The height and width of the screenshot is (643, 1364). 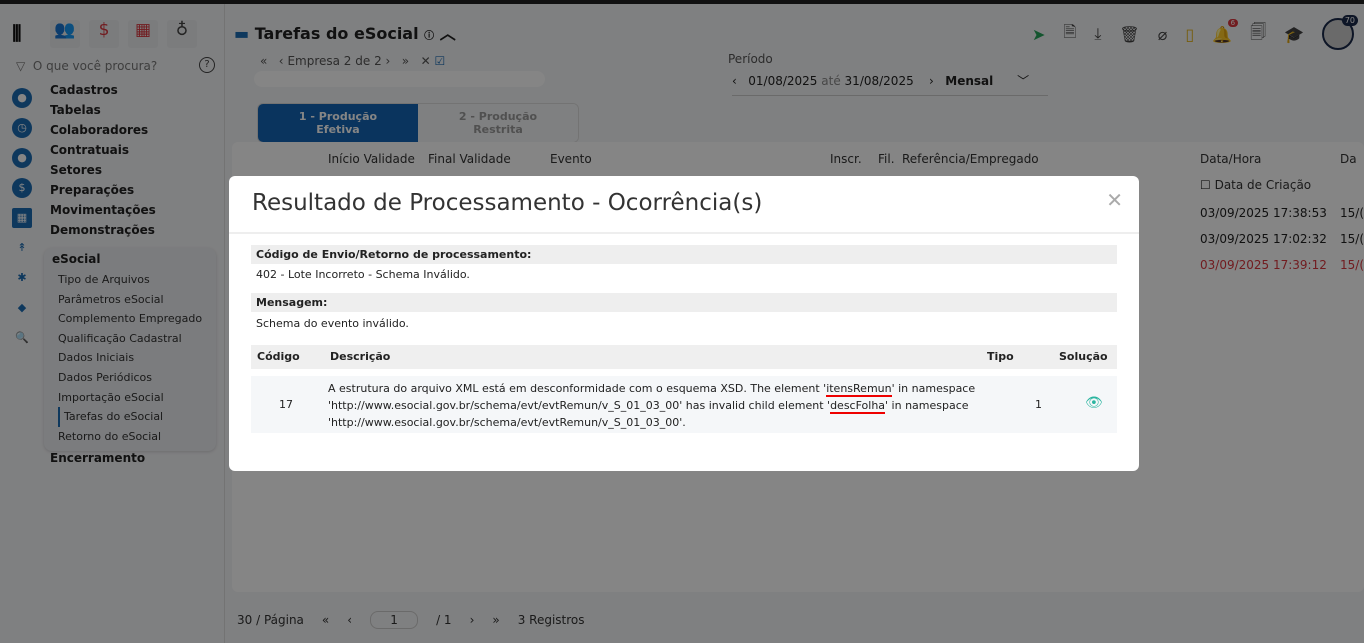 I want to click on highlight-element: descFolha, so click(x=858, y=406).